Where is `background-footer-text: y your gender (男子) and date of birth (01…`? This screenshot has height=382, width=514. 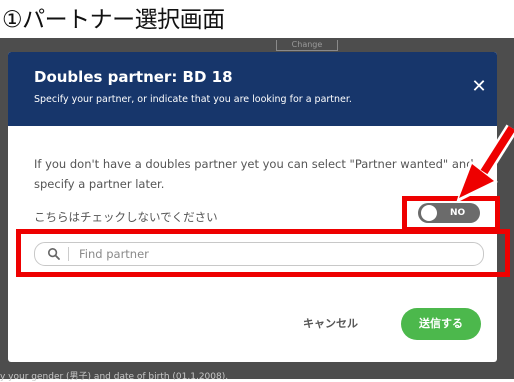
background-footer-text: y your gender (男子) and date of birth (01… is located at coordinates (114, 377).